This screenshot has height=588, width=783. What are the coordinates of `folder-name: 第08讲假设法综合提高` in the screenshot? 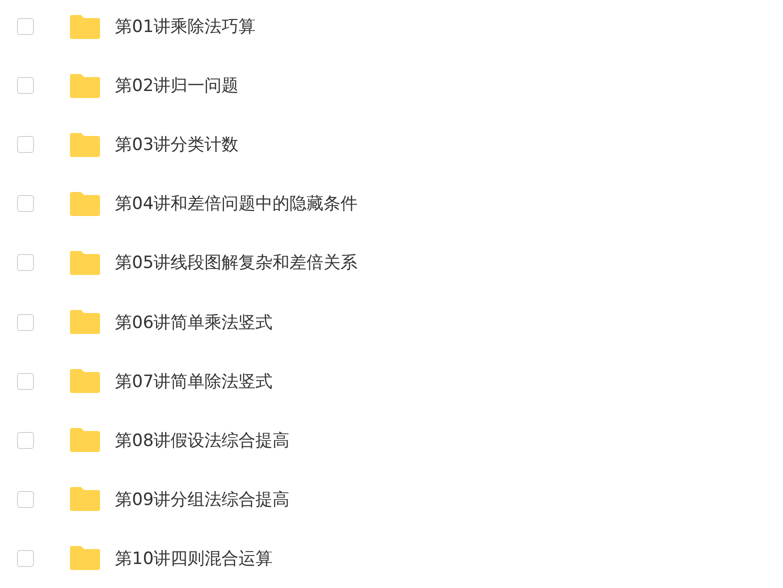 It's located at (202, 440).